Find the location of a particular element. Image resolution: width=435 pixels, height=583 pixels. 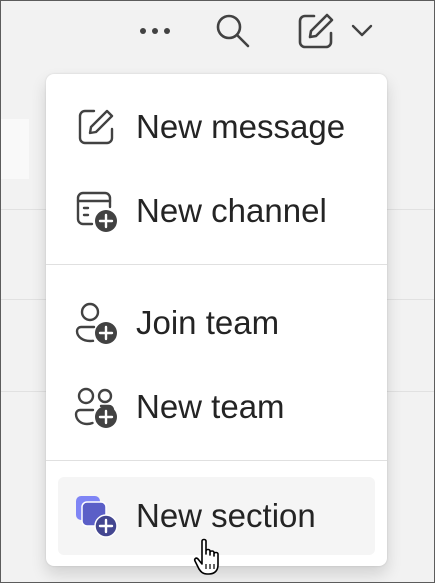

menu-item-label: New channel is located at coordinates (231, 210).